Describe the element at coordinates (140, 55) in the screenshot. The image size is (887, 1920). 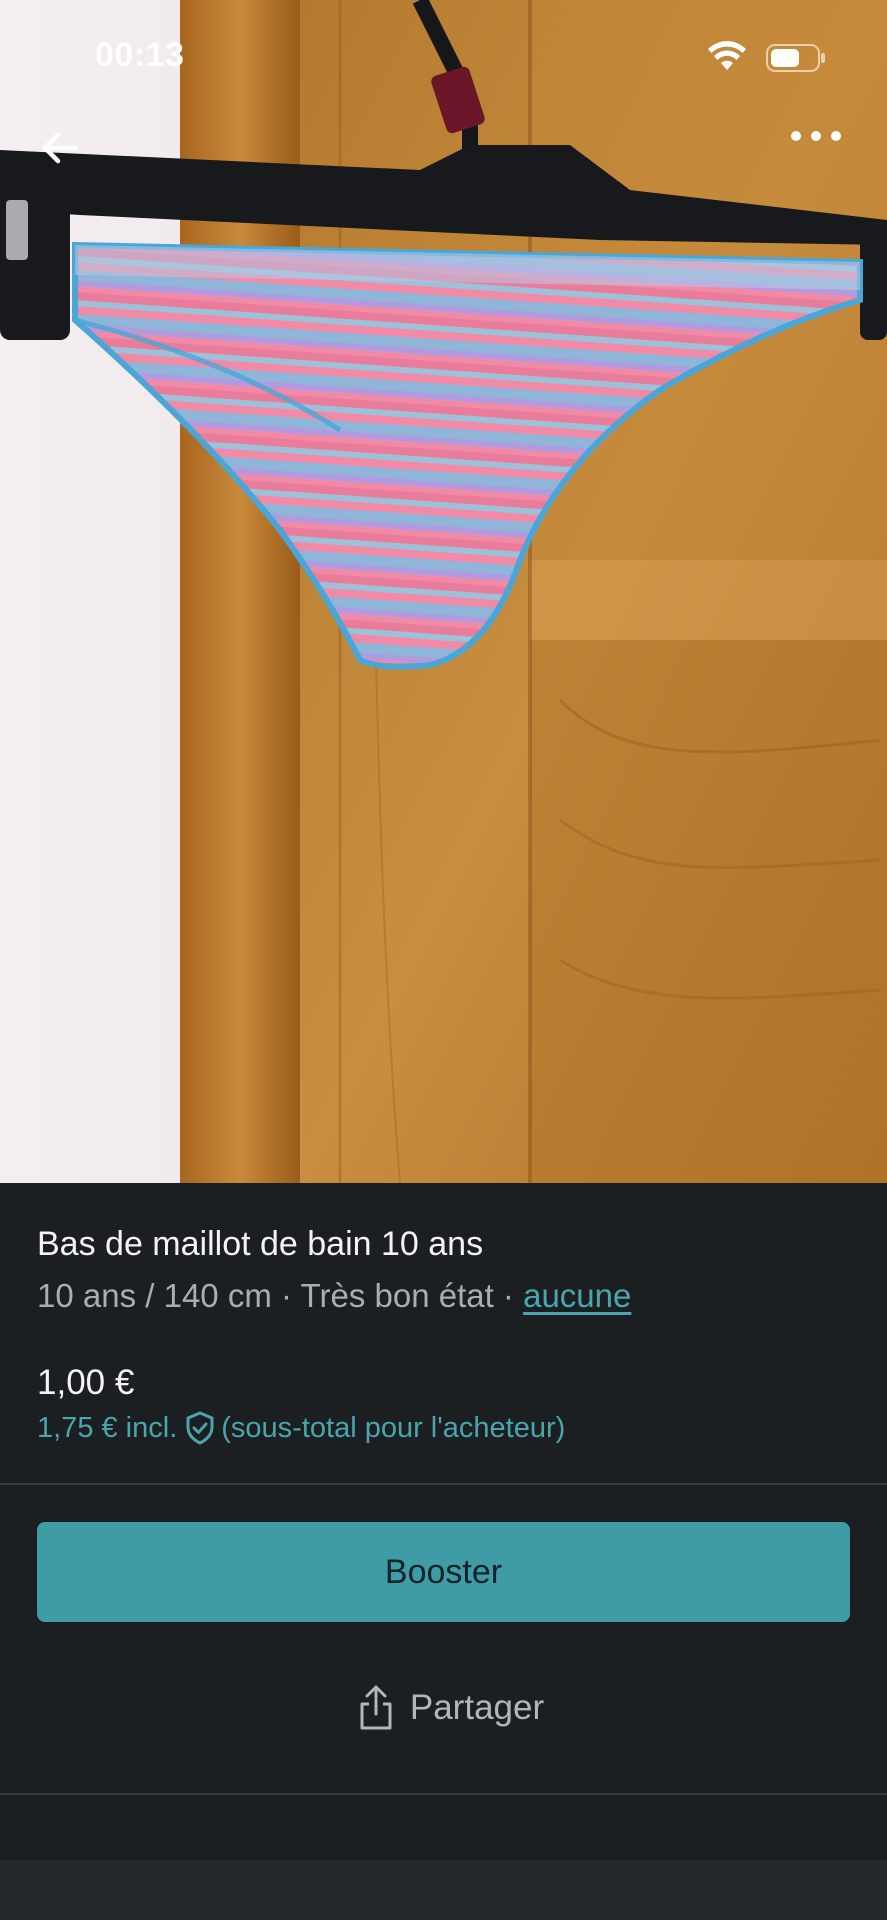
I see `status-time: 00:13` at that location.